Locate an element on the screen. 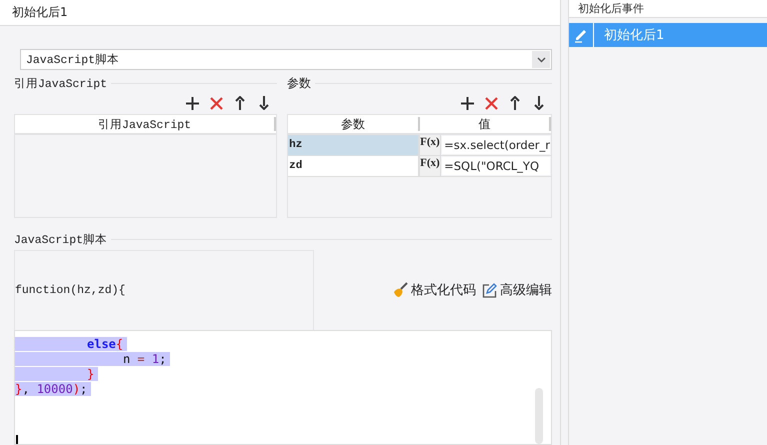  text-cursor is located at coordinates (17, 439).